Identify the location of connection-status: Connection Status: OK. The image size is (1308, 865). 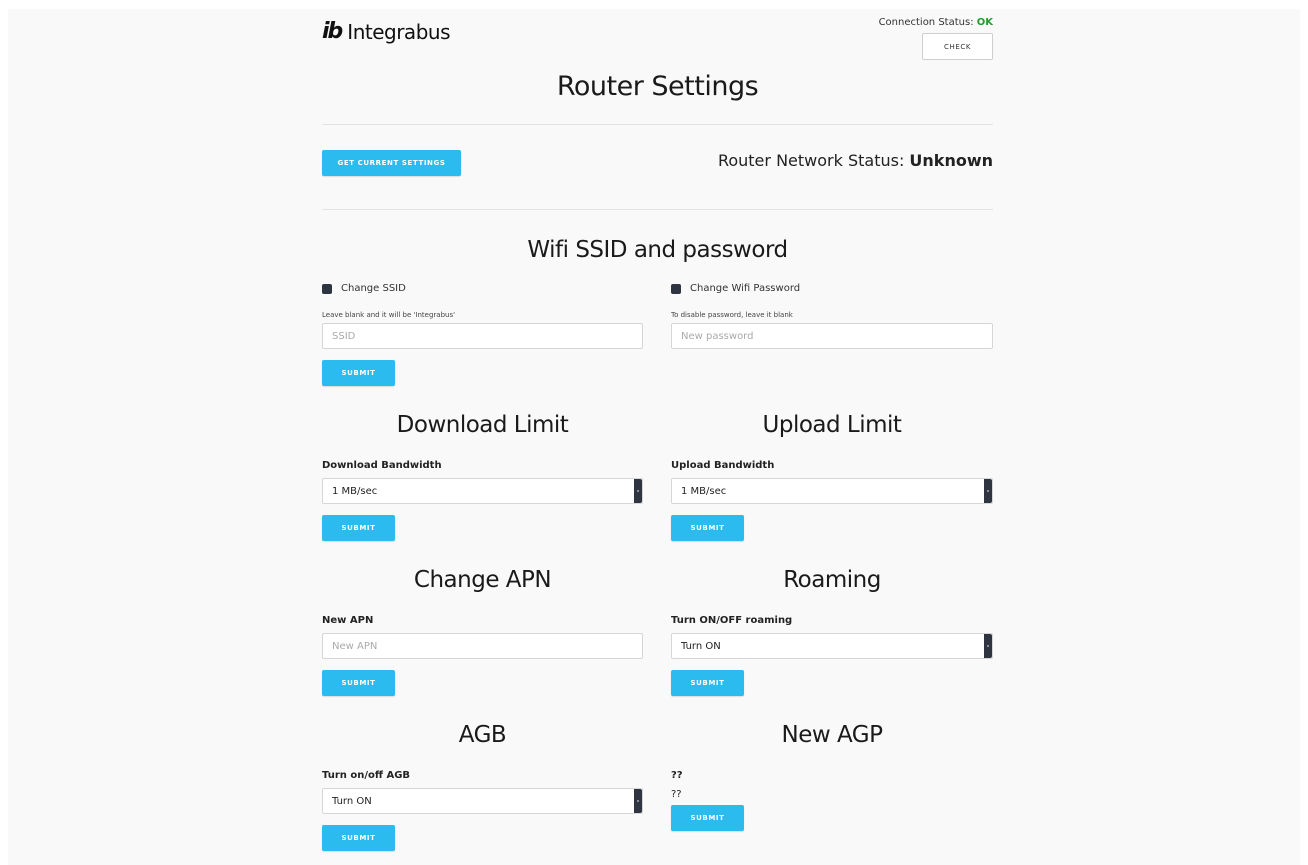
(936, 22).